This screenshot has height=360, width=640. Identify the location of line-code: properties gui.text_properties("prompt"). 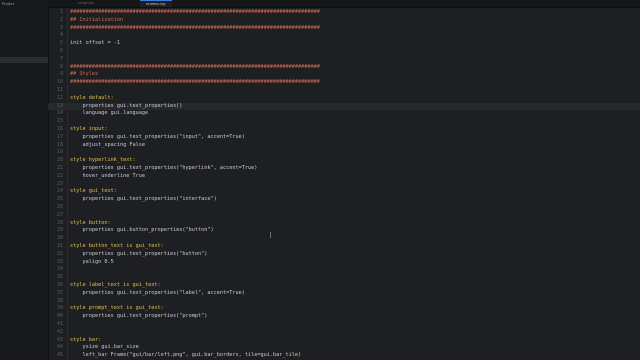
(139, 316).